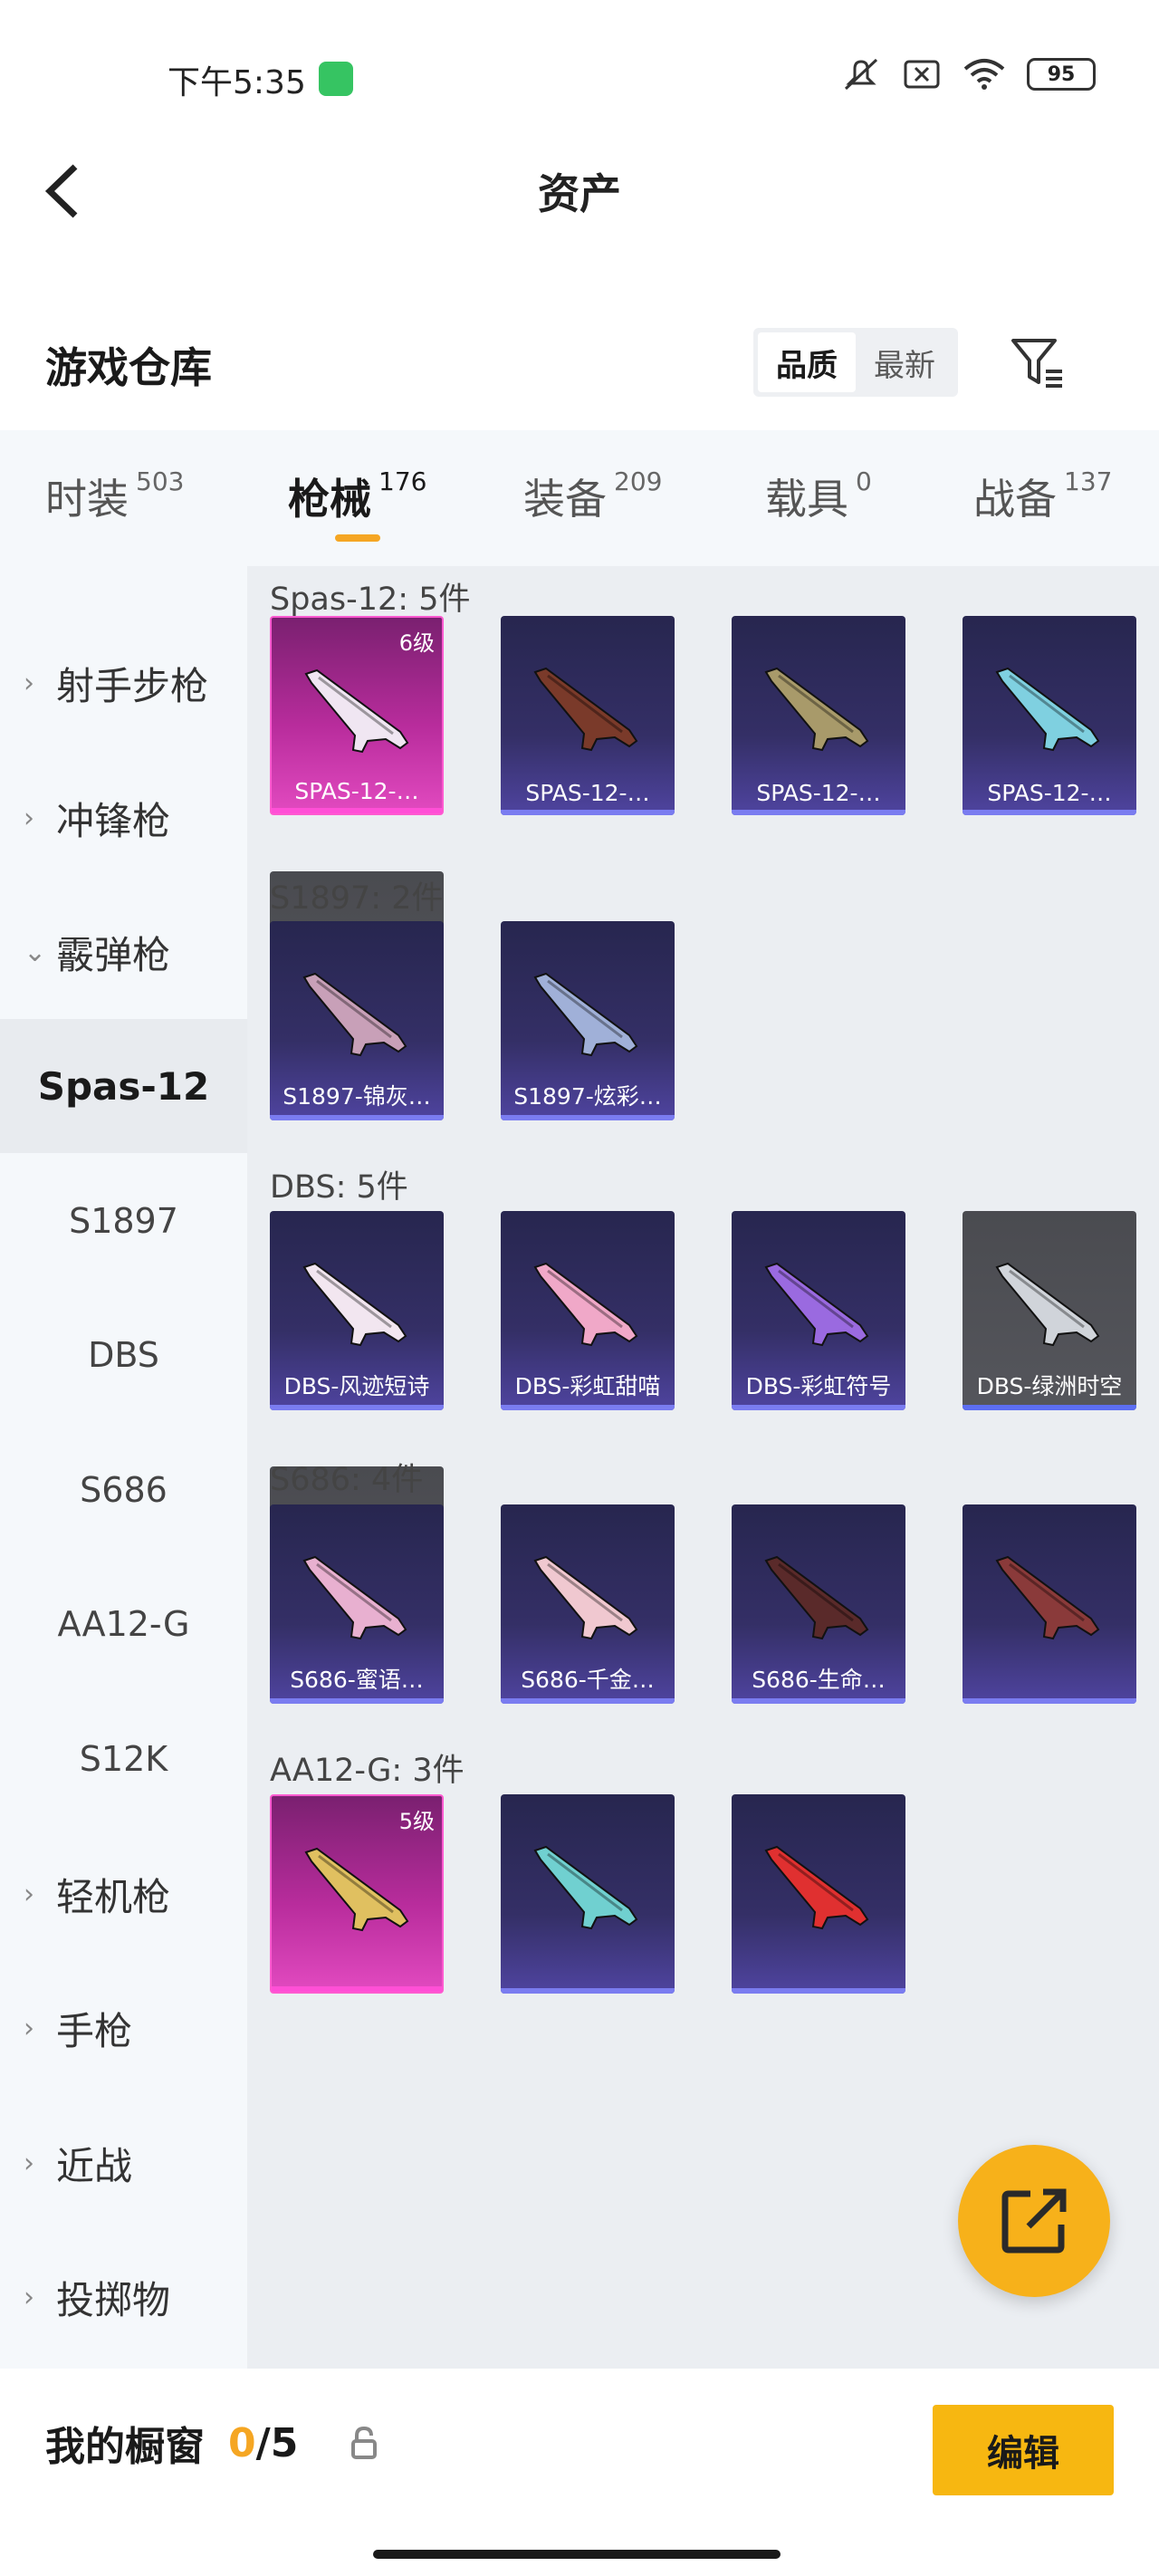  I want to click on group-title: S686: 4件, so click(347, 1480).